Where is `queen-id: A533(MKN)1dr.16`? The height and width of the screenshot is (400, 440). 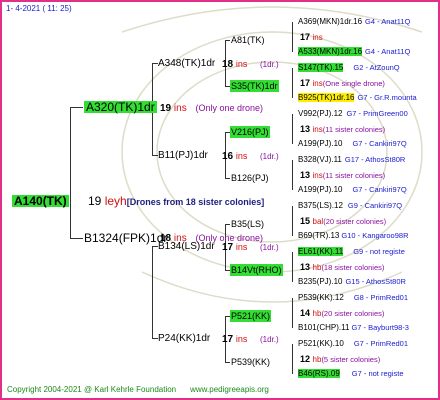
queen-id: A533(MKN)1dr.16 is located at coordinates (330, 51).